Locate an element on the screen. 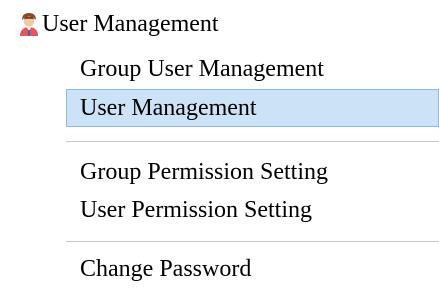  menu-item-user-management: User Management is located at coordinates (252, 108).